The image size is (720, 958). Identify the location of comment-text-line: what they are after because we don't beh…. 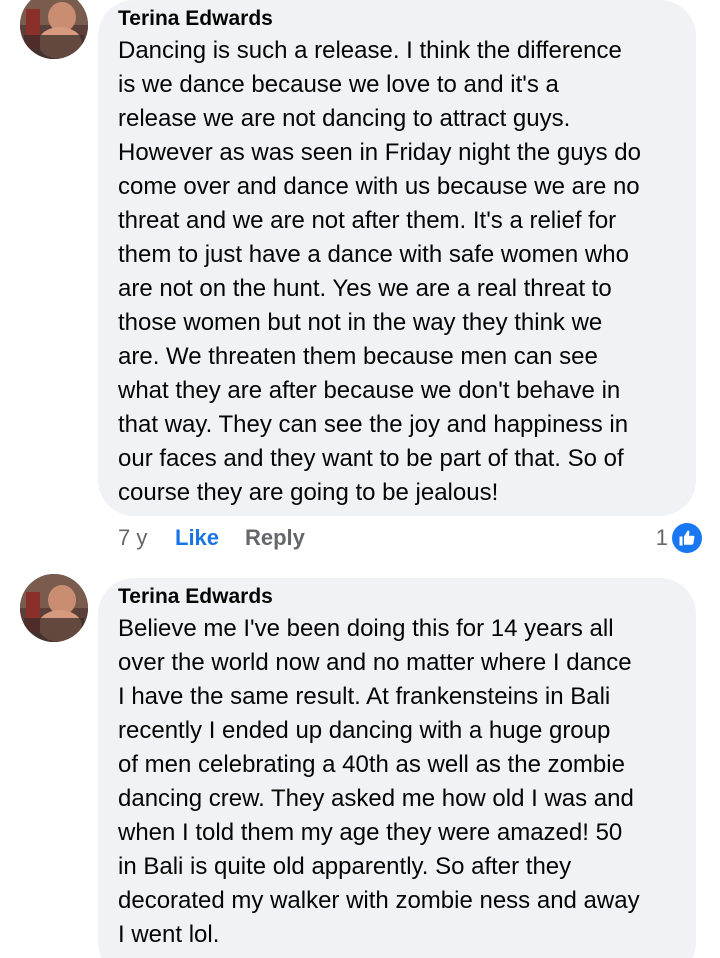
(369, 390).